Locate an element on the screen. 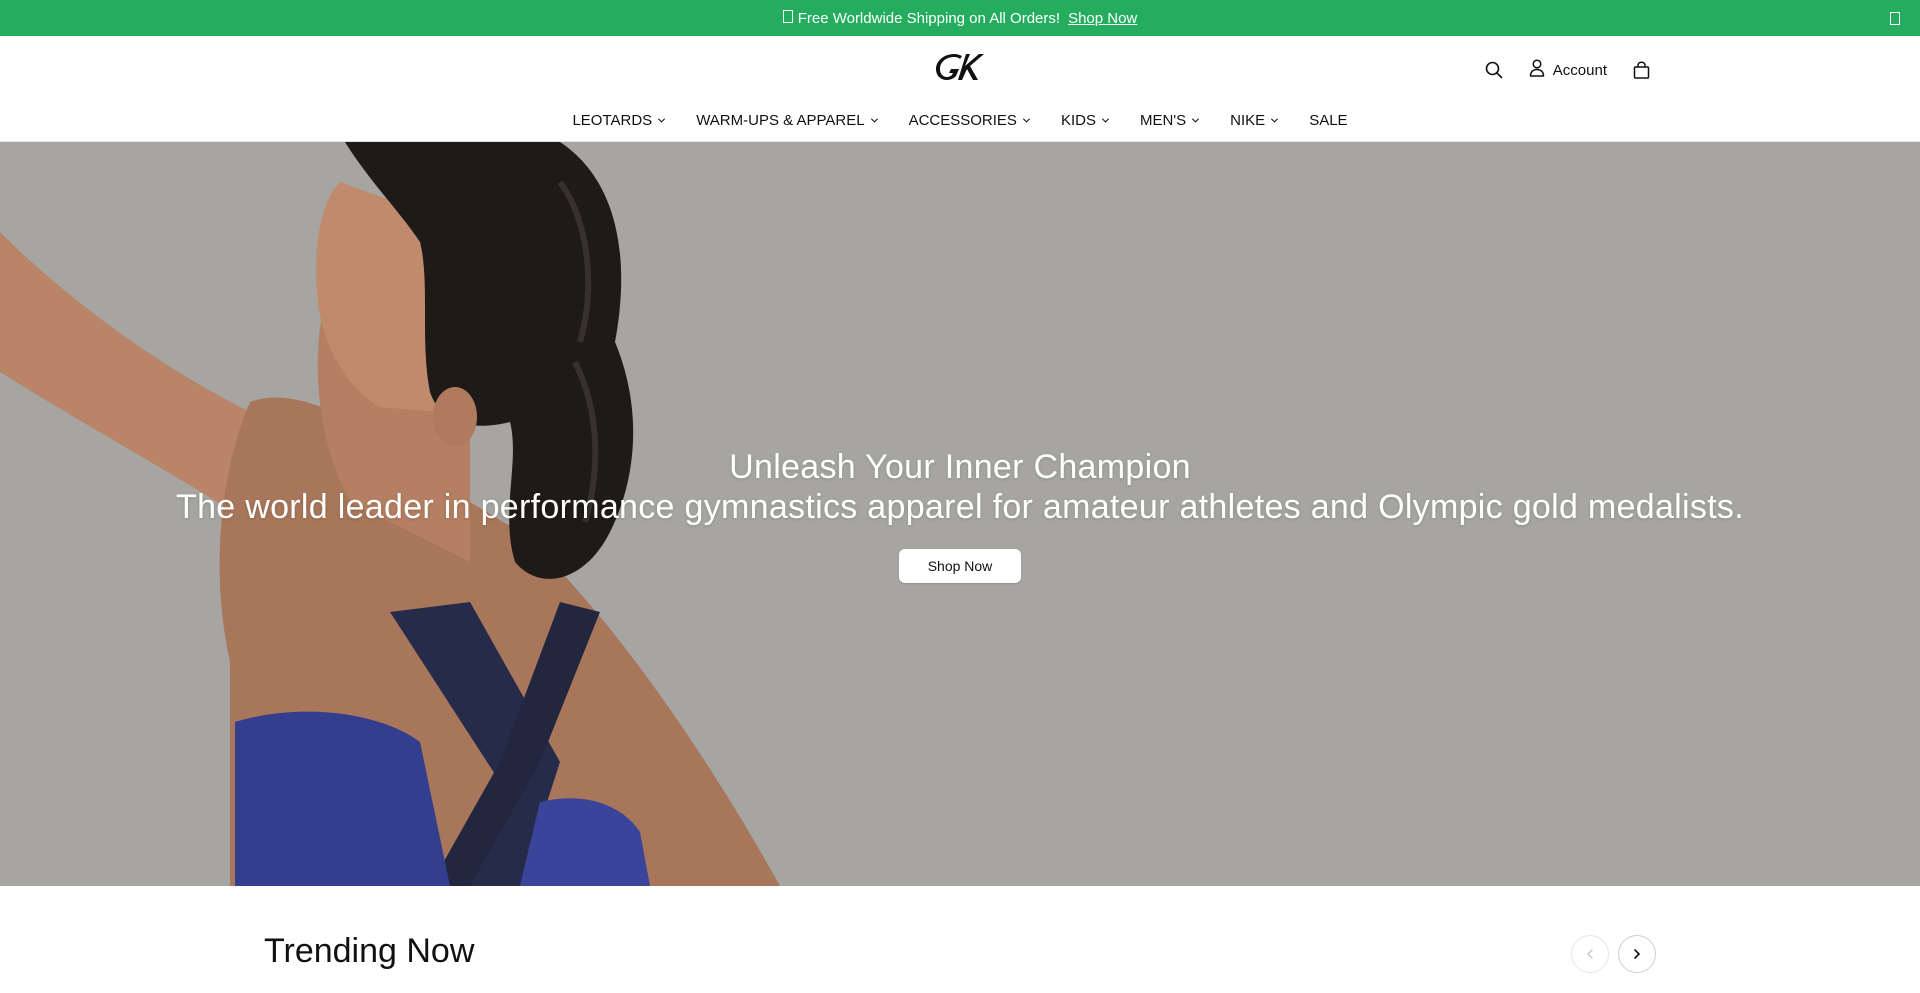  nav-item-leotards: LEOTARDS is located at coordinates (619, 120).